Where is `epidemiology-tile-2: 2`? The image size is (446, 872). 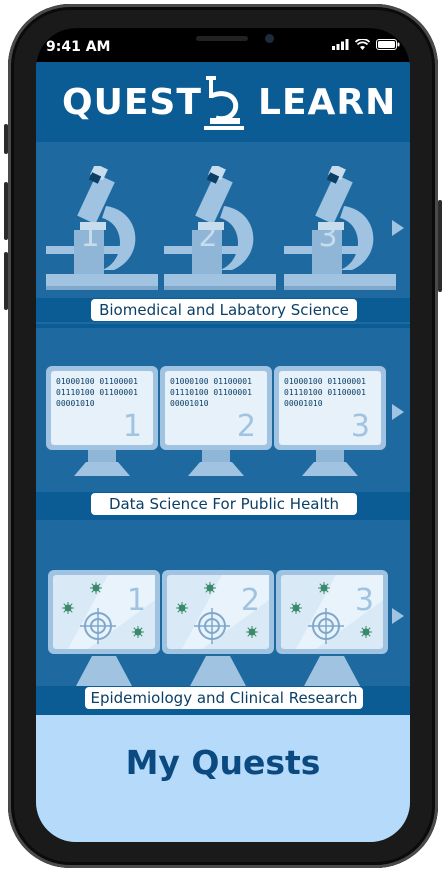
epidemiology-tile-2: 2 is located at coordinates (218, 628).